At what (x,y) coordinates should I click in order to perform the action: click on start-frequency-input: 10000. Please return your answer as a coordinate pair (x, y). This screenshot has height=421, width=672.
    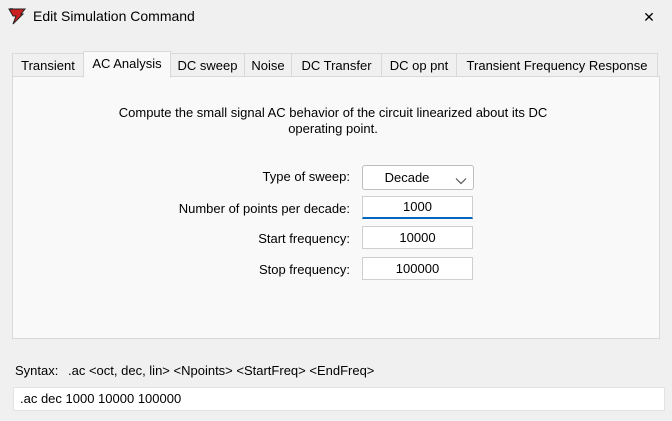
    Looking at the image, I should click on (417, 237).